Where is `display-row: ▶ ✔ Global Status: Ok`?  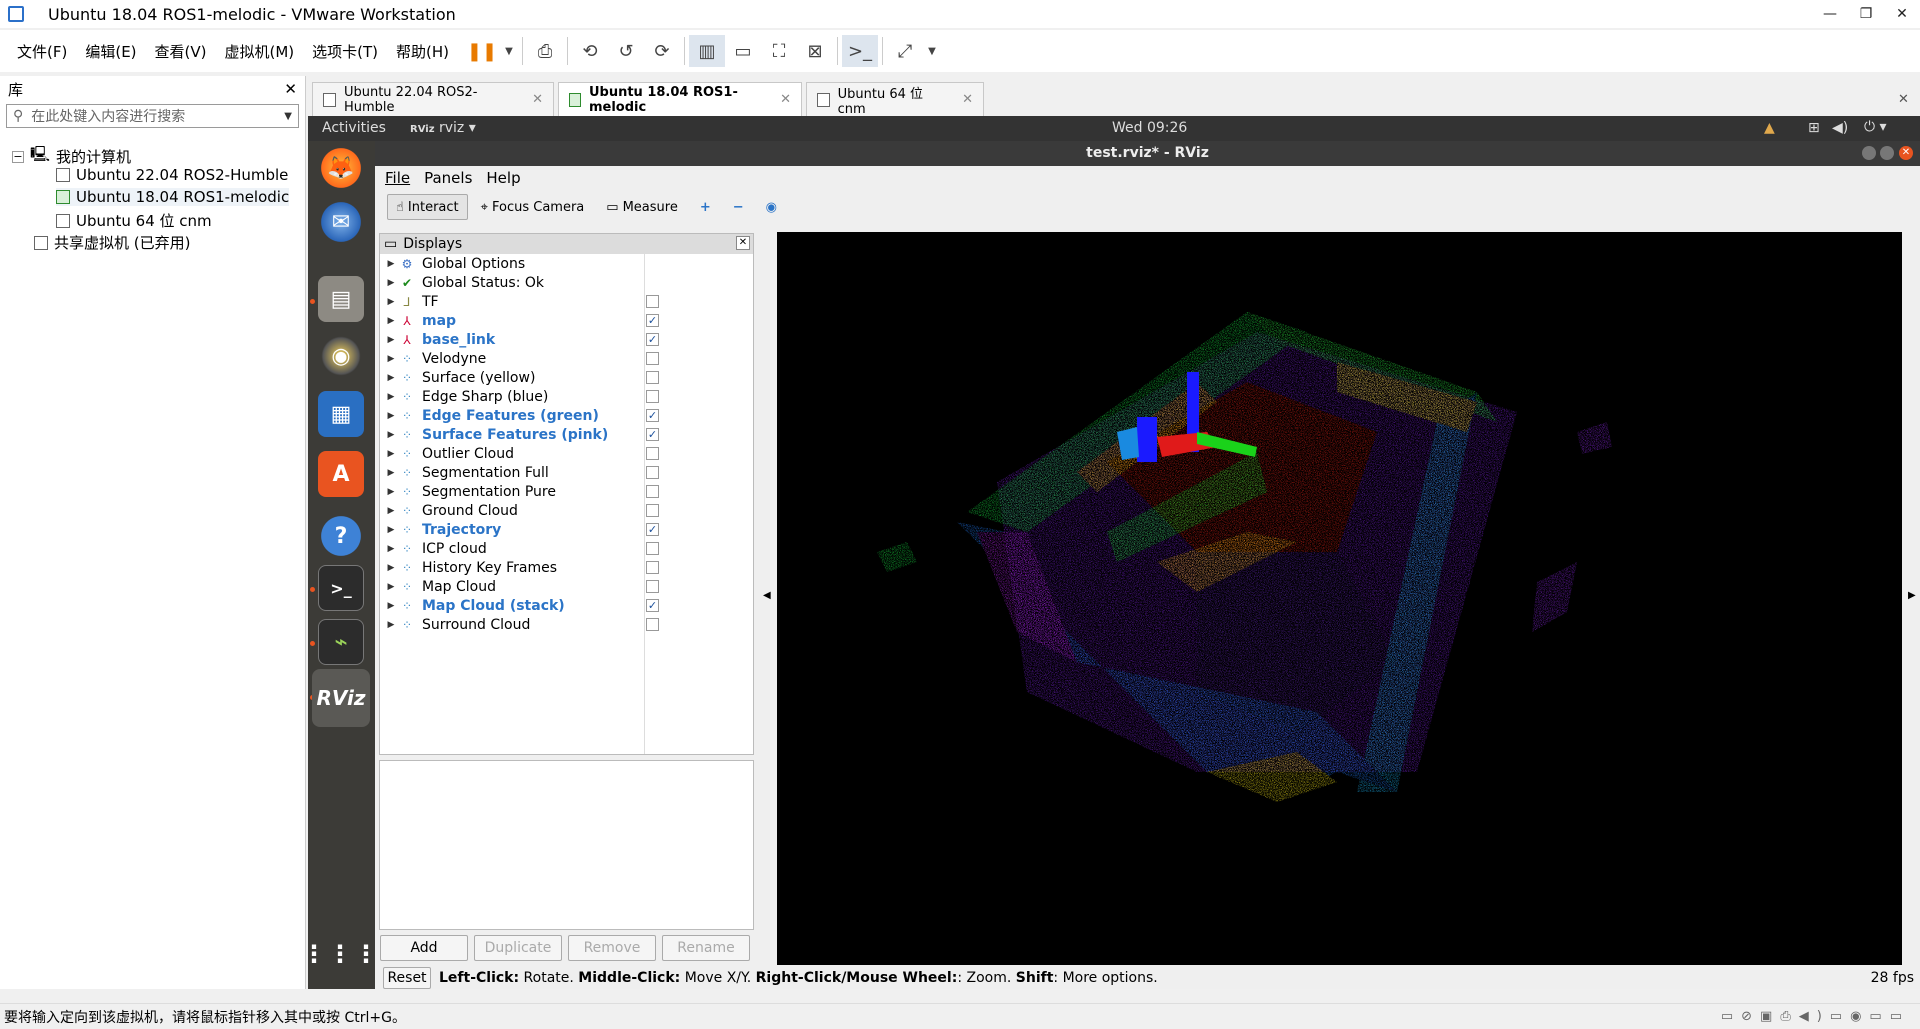 display-row: ▶ ✔ Global Status: Ok is located at coordinates (566, 282).